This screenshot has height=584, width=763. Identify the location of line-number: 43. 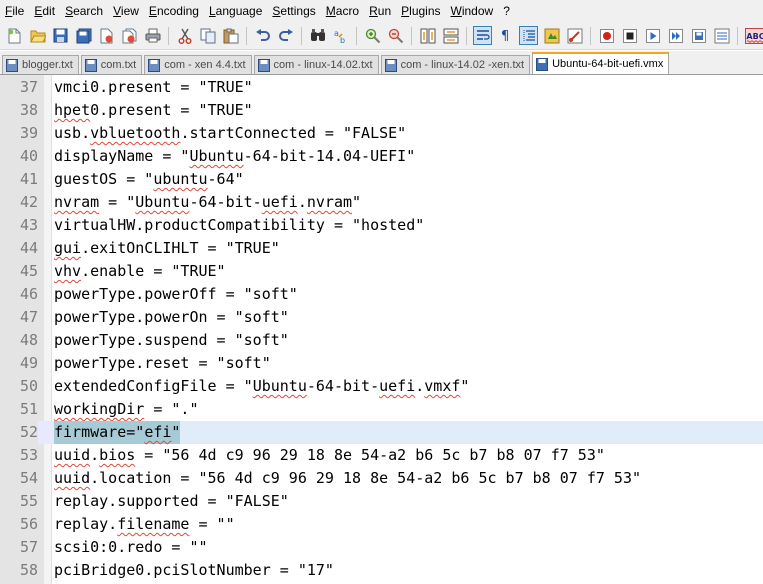
(28, 225).